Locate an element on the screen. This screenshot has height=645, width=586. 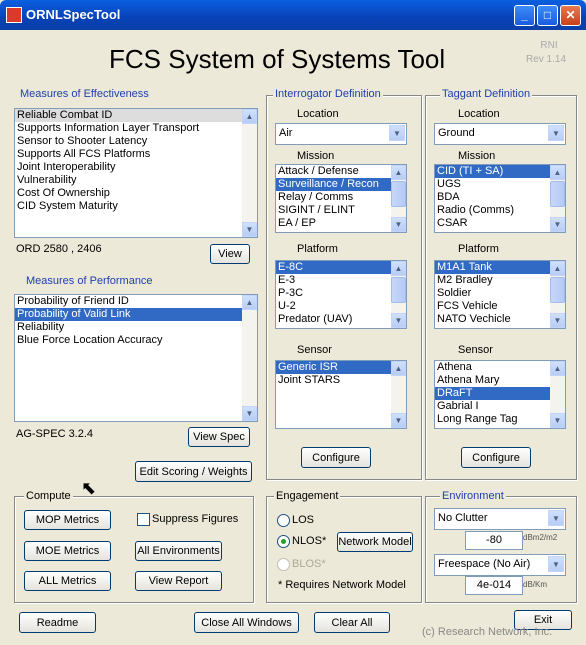
list-item: E-3 is located at coordinates (341, 280).